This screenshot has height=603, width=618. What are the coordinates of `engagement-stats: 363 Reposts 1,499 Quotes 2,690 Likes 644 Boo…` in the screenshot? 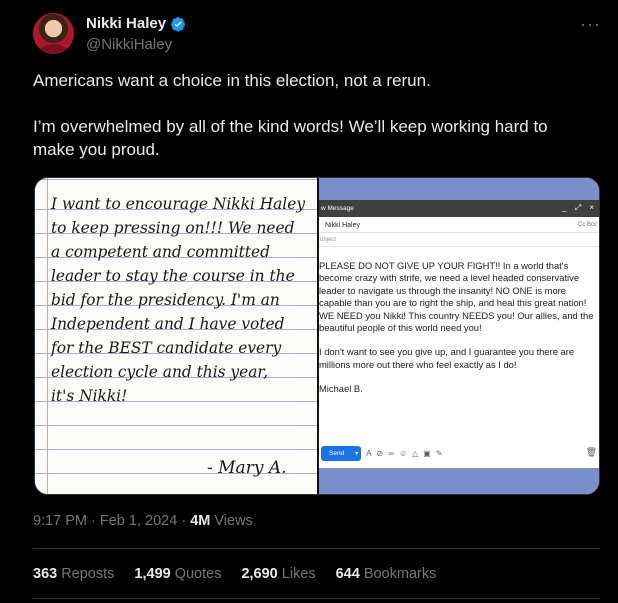 It's located at (244, 574).